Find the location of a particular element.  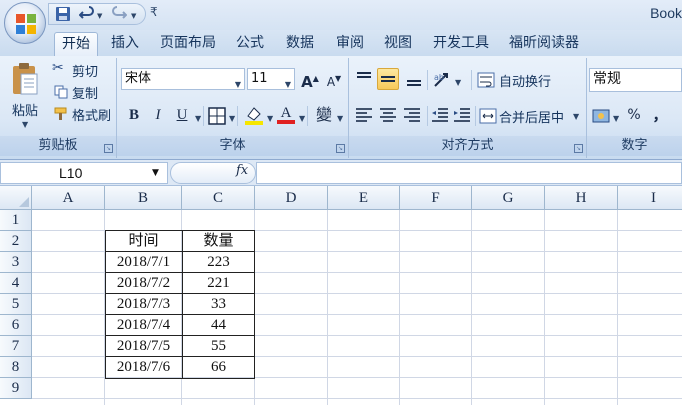

cell-b3: 2018/7/1 is located at coordinates (143, 262).